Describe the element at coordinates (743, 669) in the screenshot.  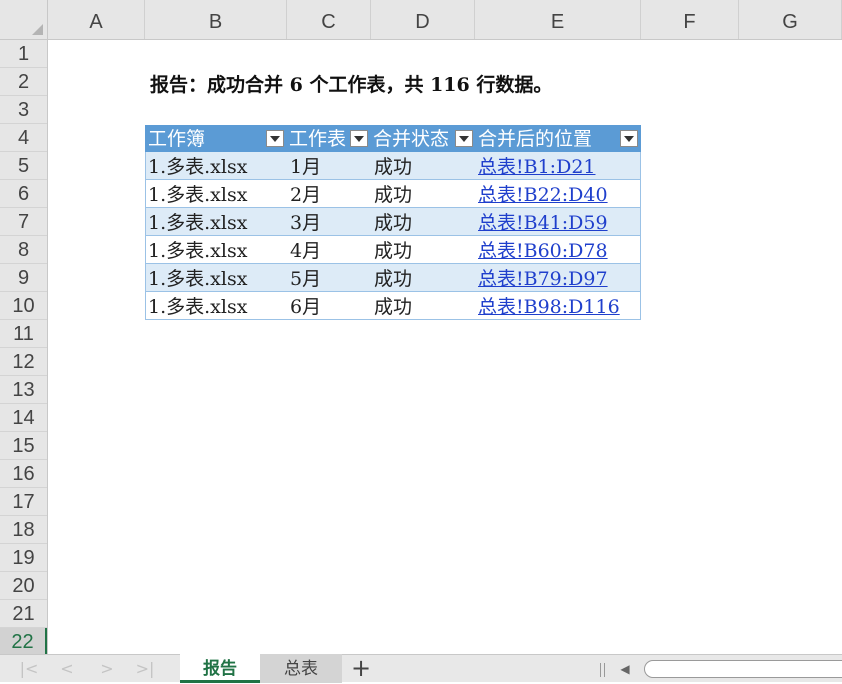
I see `horizontal-scrollbar` at that location.